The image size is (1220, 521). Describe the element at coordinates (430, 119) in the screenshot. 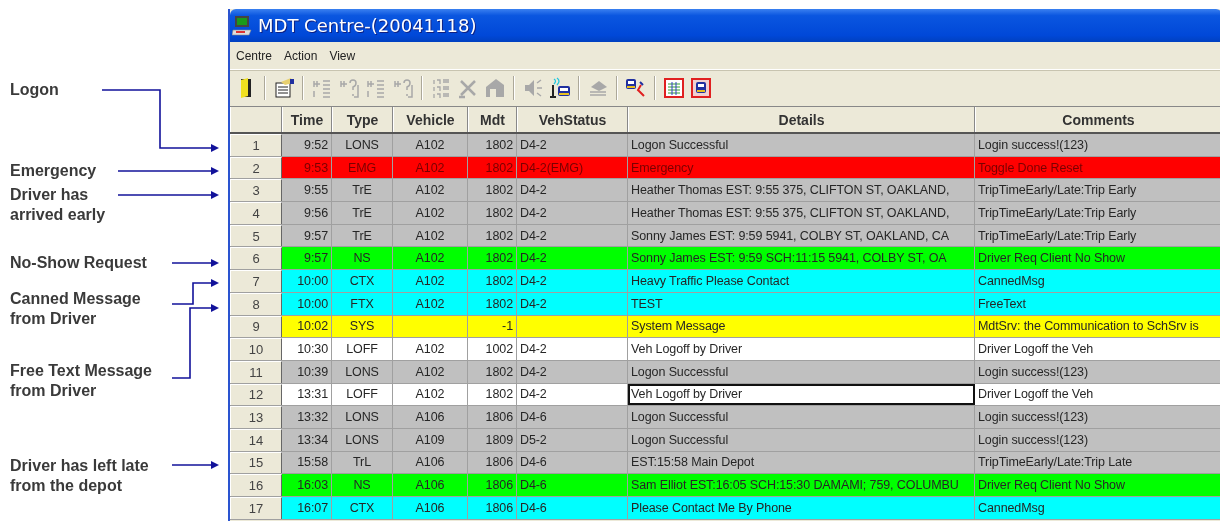

I see `column-header: Vehicle` at that location.